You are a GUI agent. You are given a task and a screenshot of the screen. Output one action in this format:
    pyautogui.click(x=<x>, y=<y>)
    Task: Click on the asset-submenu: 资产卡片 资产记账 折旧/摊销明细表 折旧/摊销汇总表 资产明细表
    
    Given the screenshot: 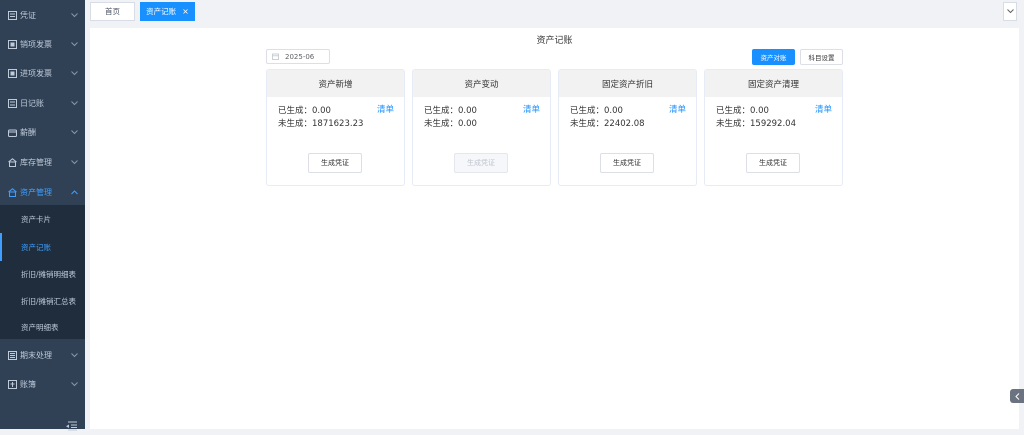 What is the action you would take?
    pyautogui.click(x=42, y=272)
    